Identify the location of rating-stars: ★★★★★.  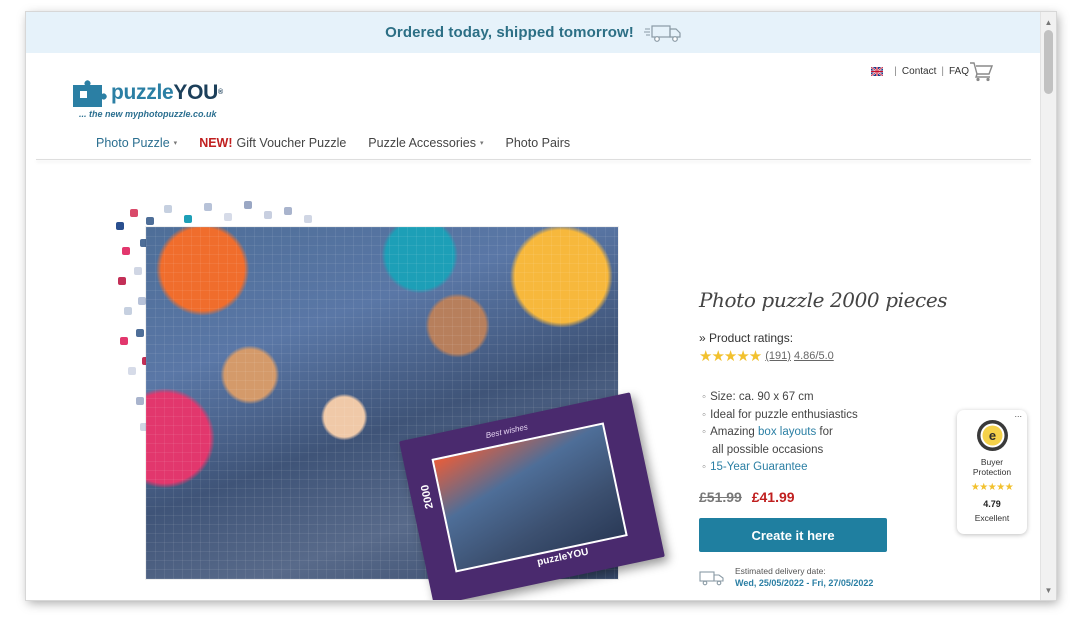
(730, 356).